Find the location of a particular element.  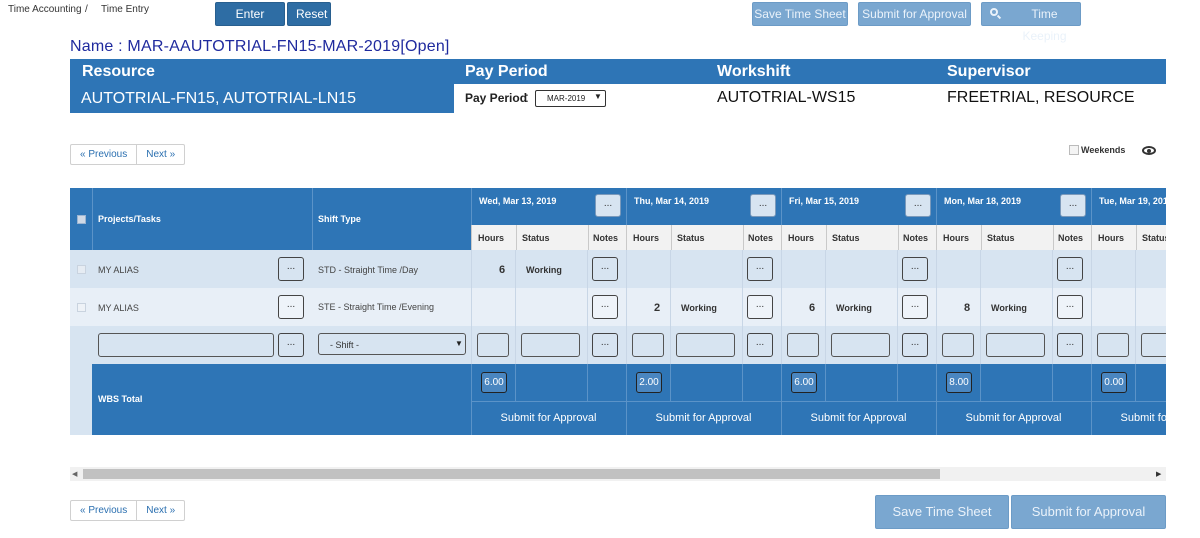

shift-select: - Shift - ▼ is located at coordinates (392, 344).